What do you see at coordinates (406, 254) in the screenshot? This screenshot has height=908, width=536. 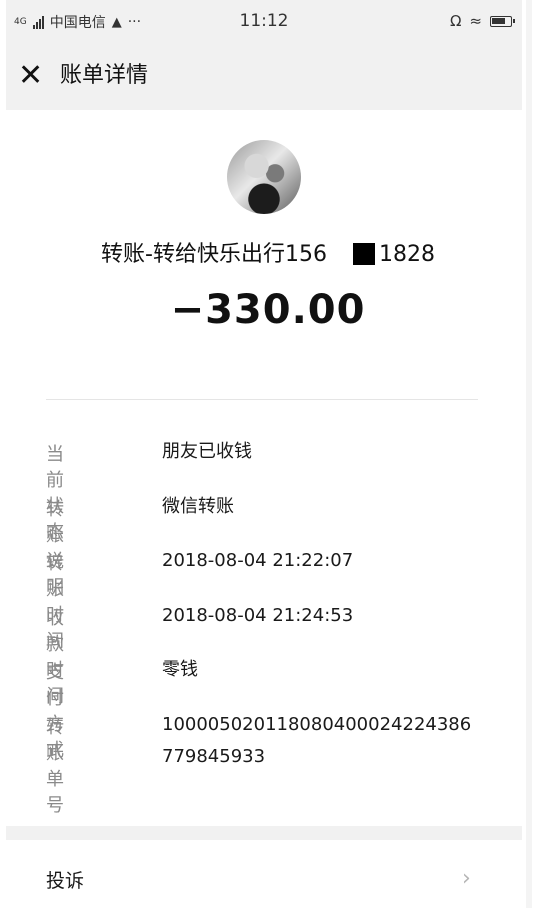 I see `payee-suffix: 1828` at bounding box center [406, 254].